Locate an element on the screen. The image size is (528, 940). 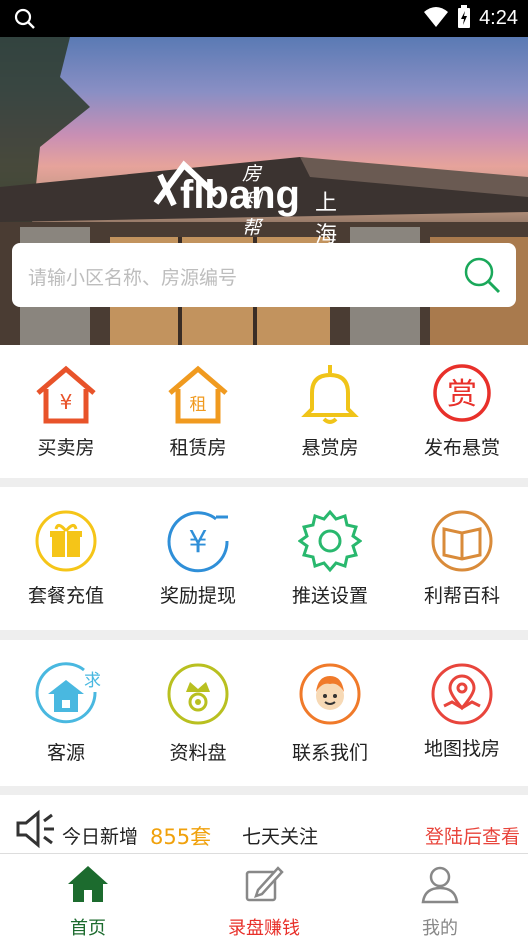
tile-reward-withdraw: ¥ 奖励提现 is located at coordinates (198, 558).